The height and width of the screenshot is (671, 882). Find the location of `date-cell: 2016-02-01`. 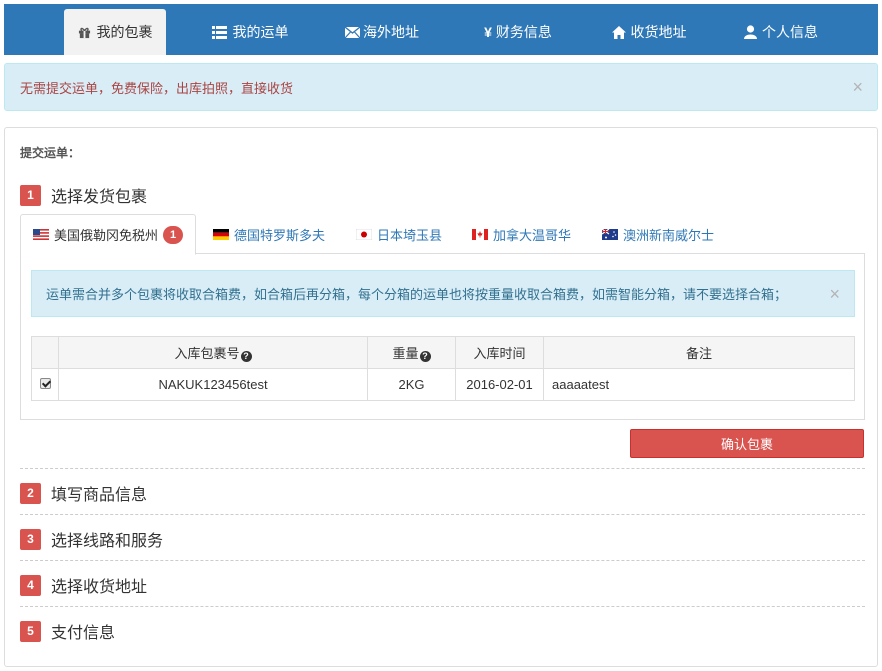

date-cell: 2016-02-01 is located at coordinates (499, 384).